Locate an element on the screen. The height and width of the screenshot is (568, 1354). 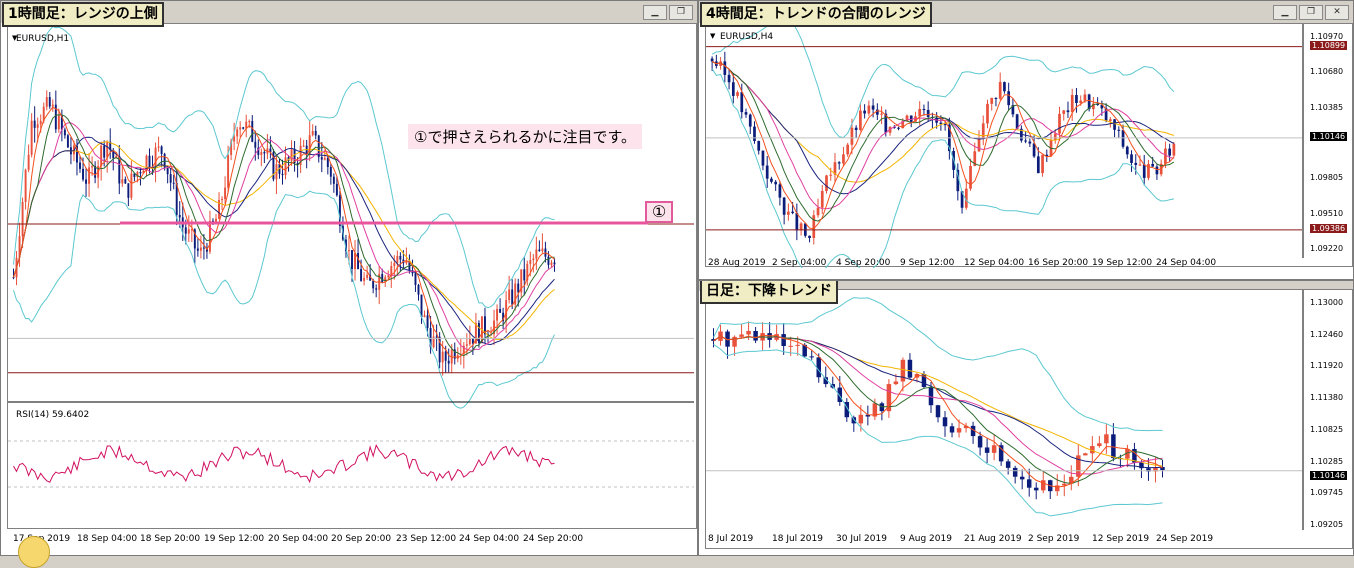
lightbulb-icon is located at coordinates (34, 552).